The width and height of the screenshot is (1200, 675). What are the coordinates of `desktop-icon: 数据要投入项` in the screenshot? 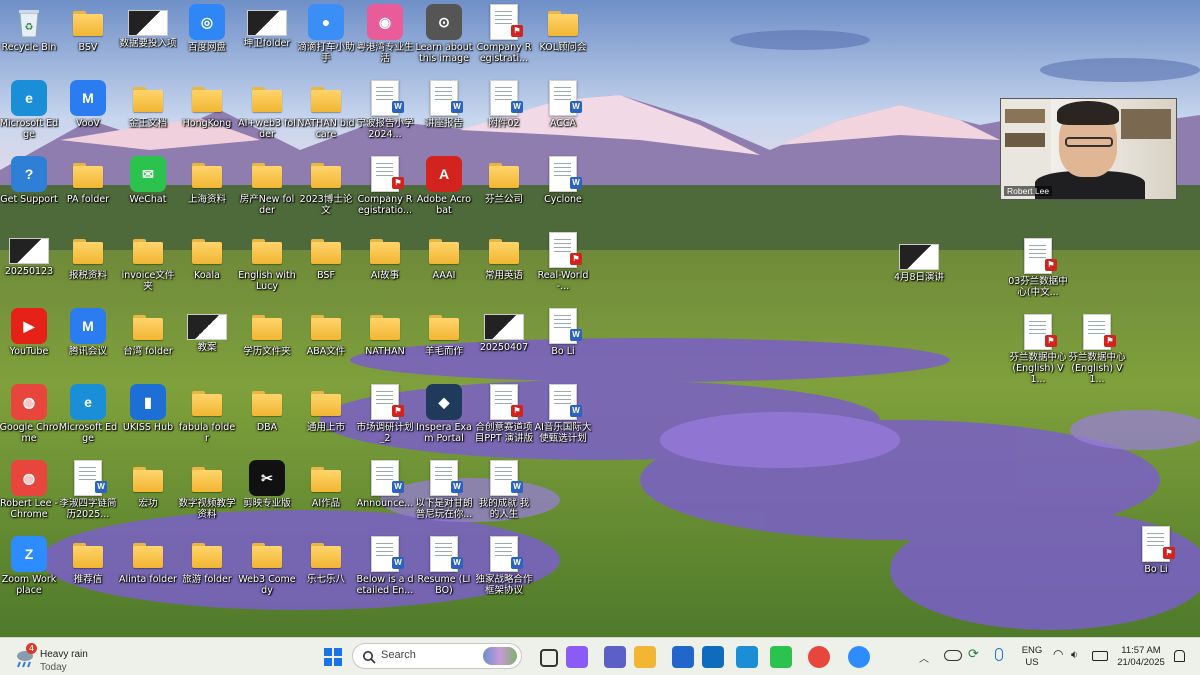 It's located at (148, 42).